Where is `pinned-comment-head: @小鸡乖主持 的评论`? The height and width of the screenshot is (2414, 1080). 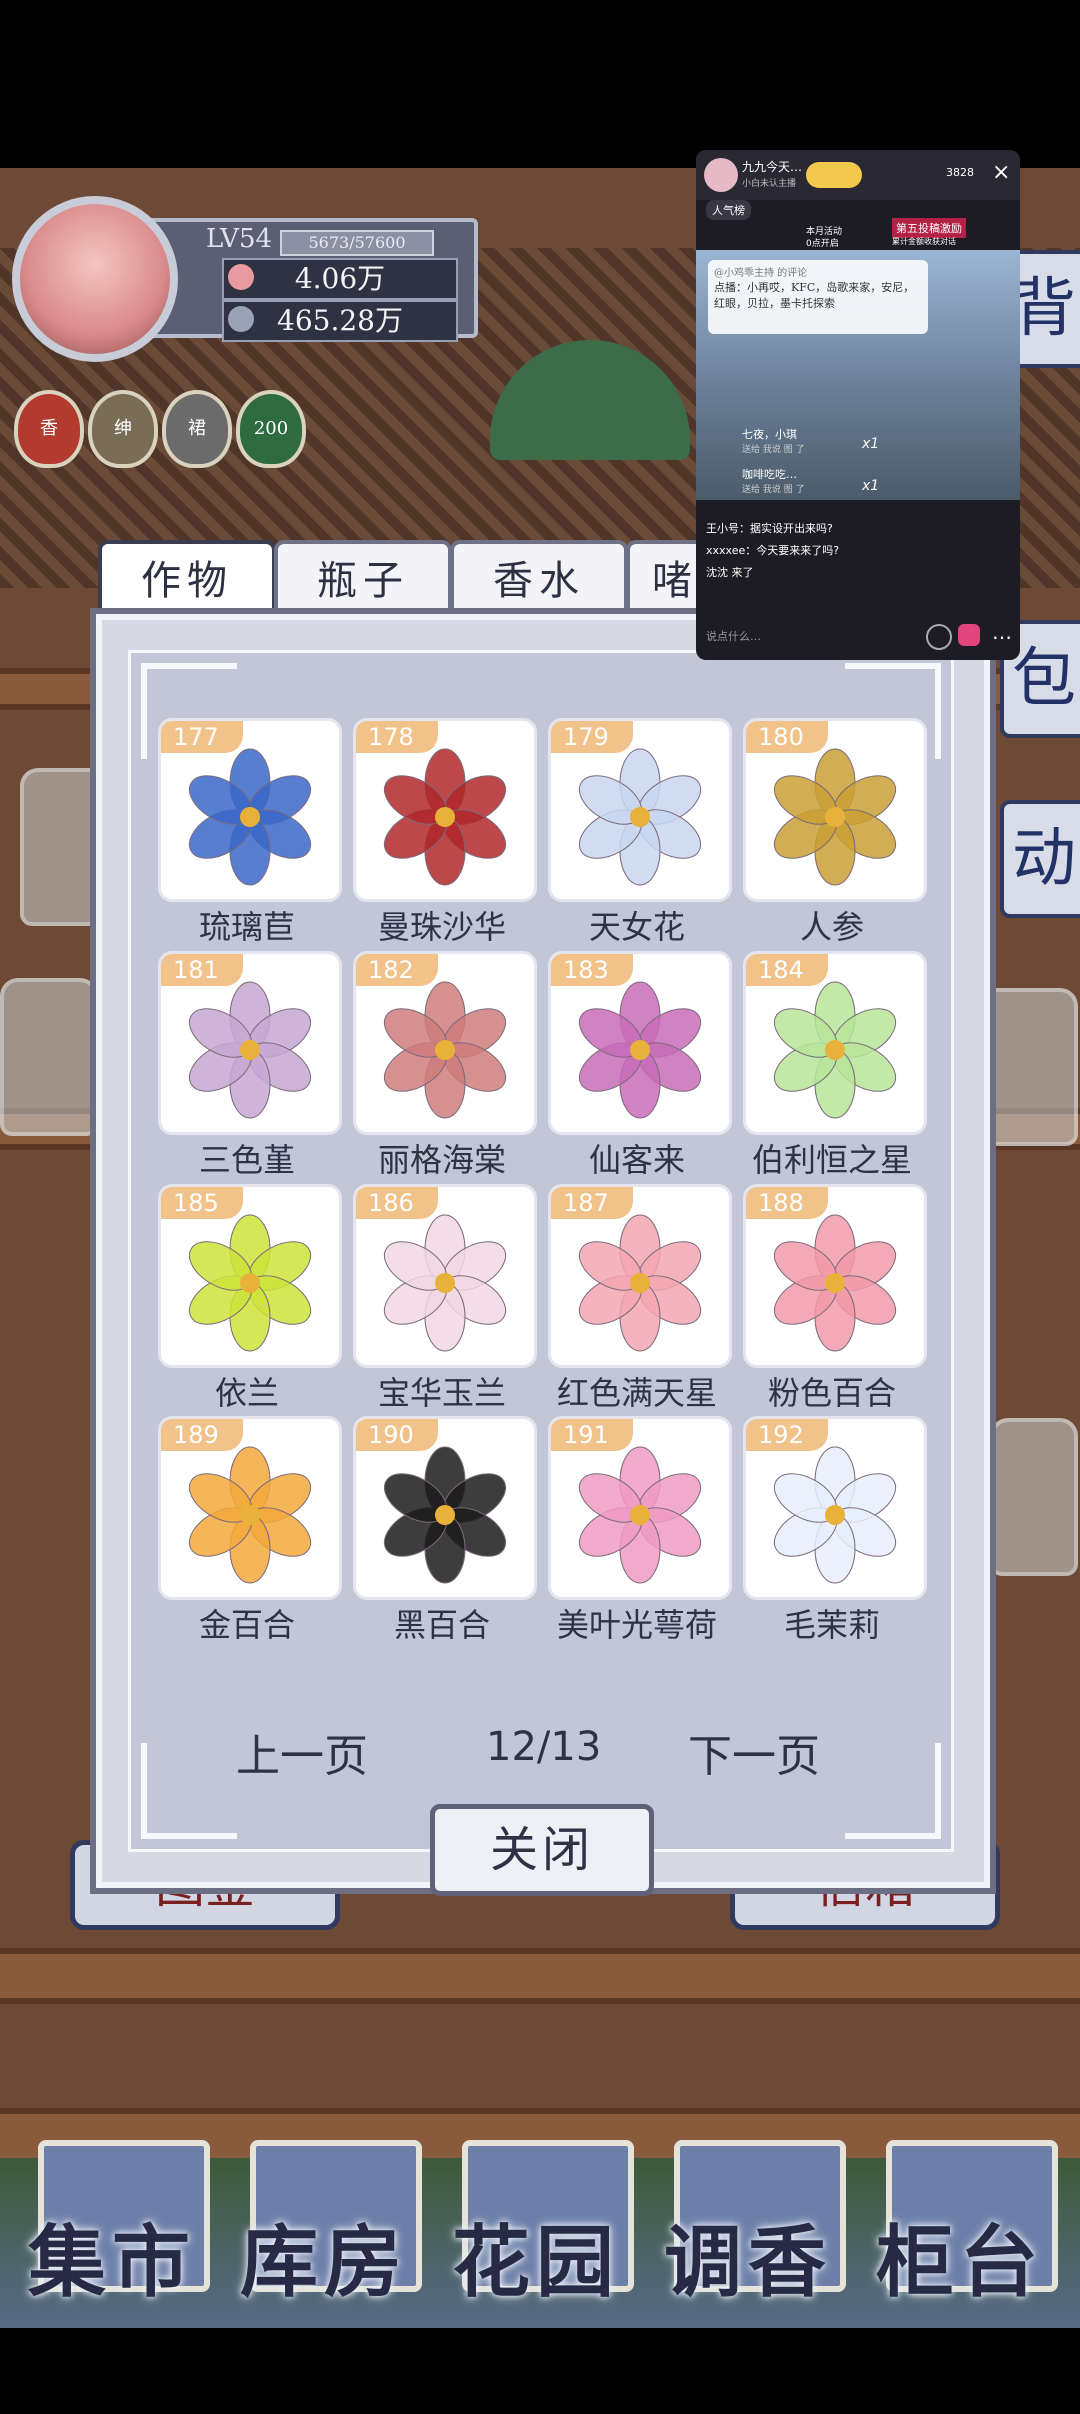 pinned-comment-head: @小鸡乖主持 的评论 is located at coordinates (761, 273).